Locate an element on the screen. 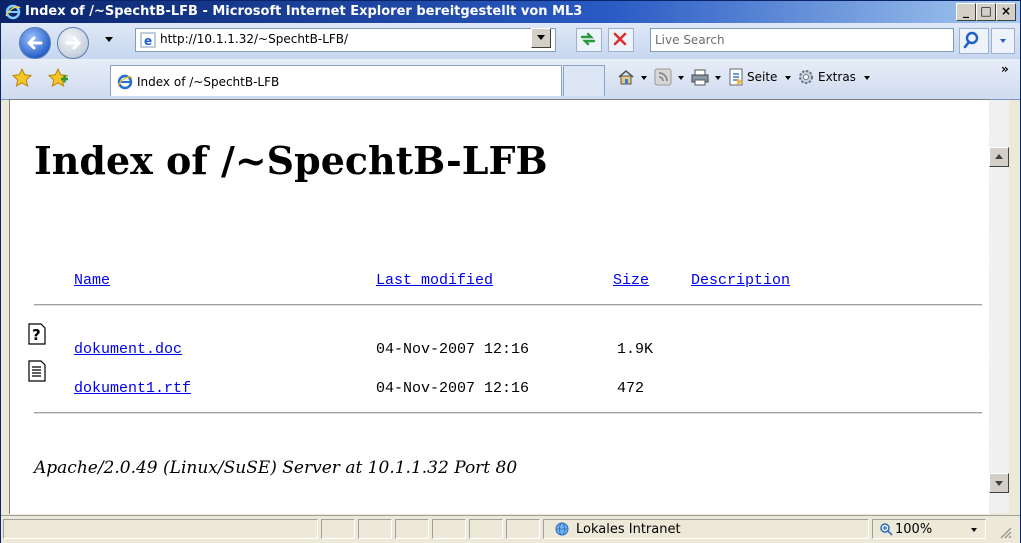 The image size is (1021, 543). search-input is located at coordinates (801, 40).